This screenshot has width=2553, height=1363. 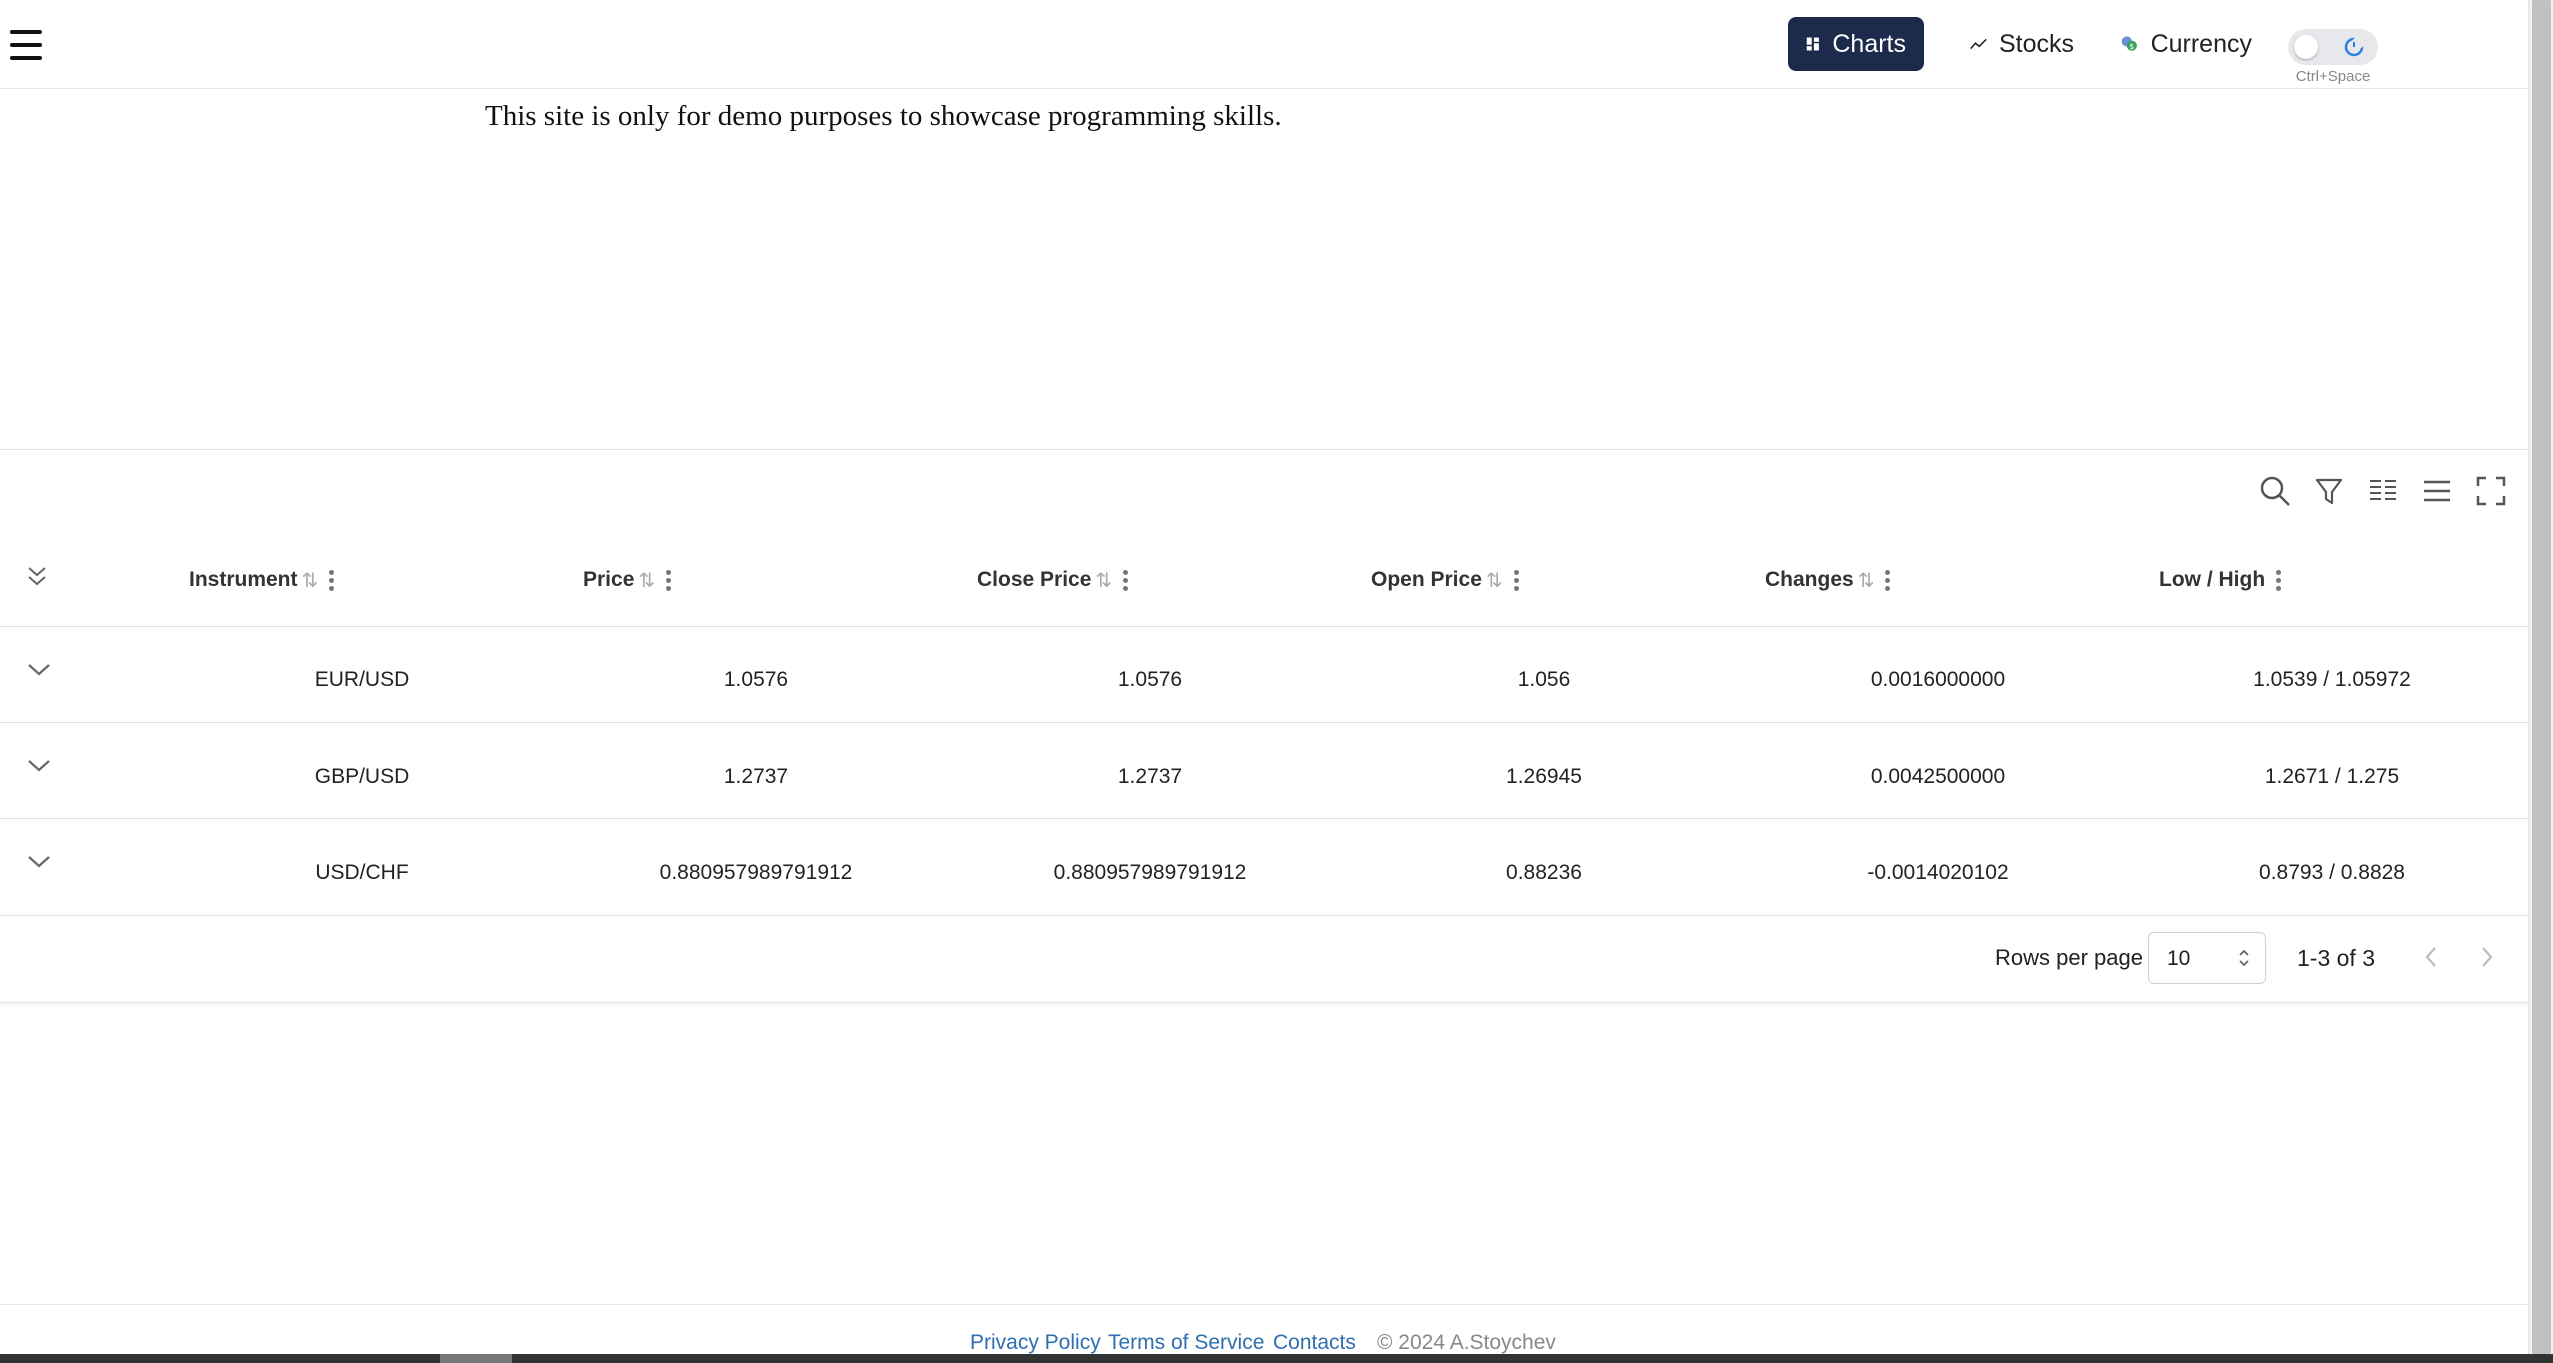 I want to click on nav-charts-label: Charts, so click(x=1869, y=43).